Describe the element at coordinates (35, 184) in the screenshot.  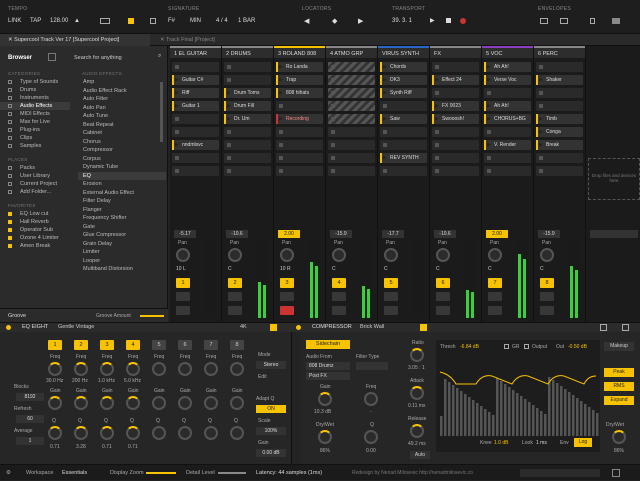
I see `place-item: Current Project` at that location.